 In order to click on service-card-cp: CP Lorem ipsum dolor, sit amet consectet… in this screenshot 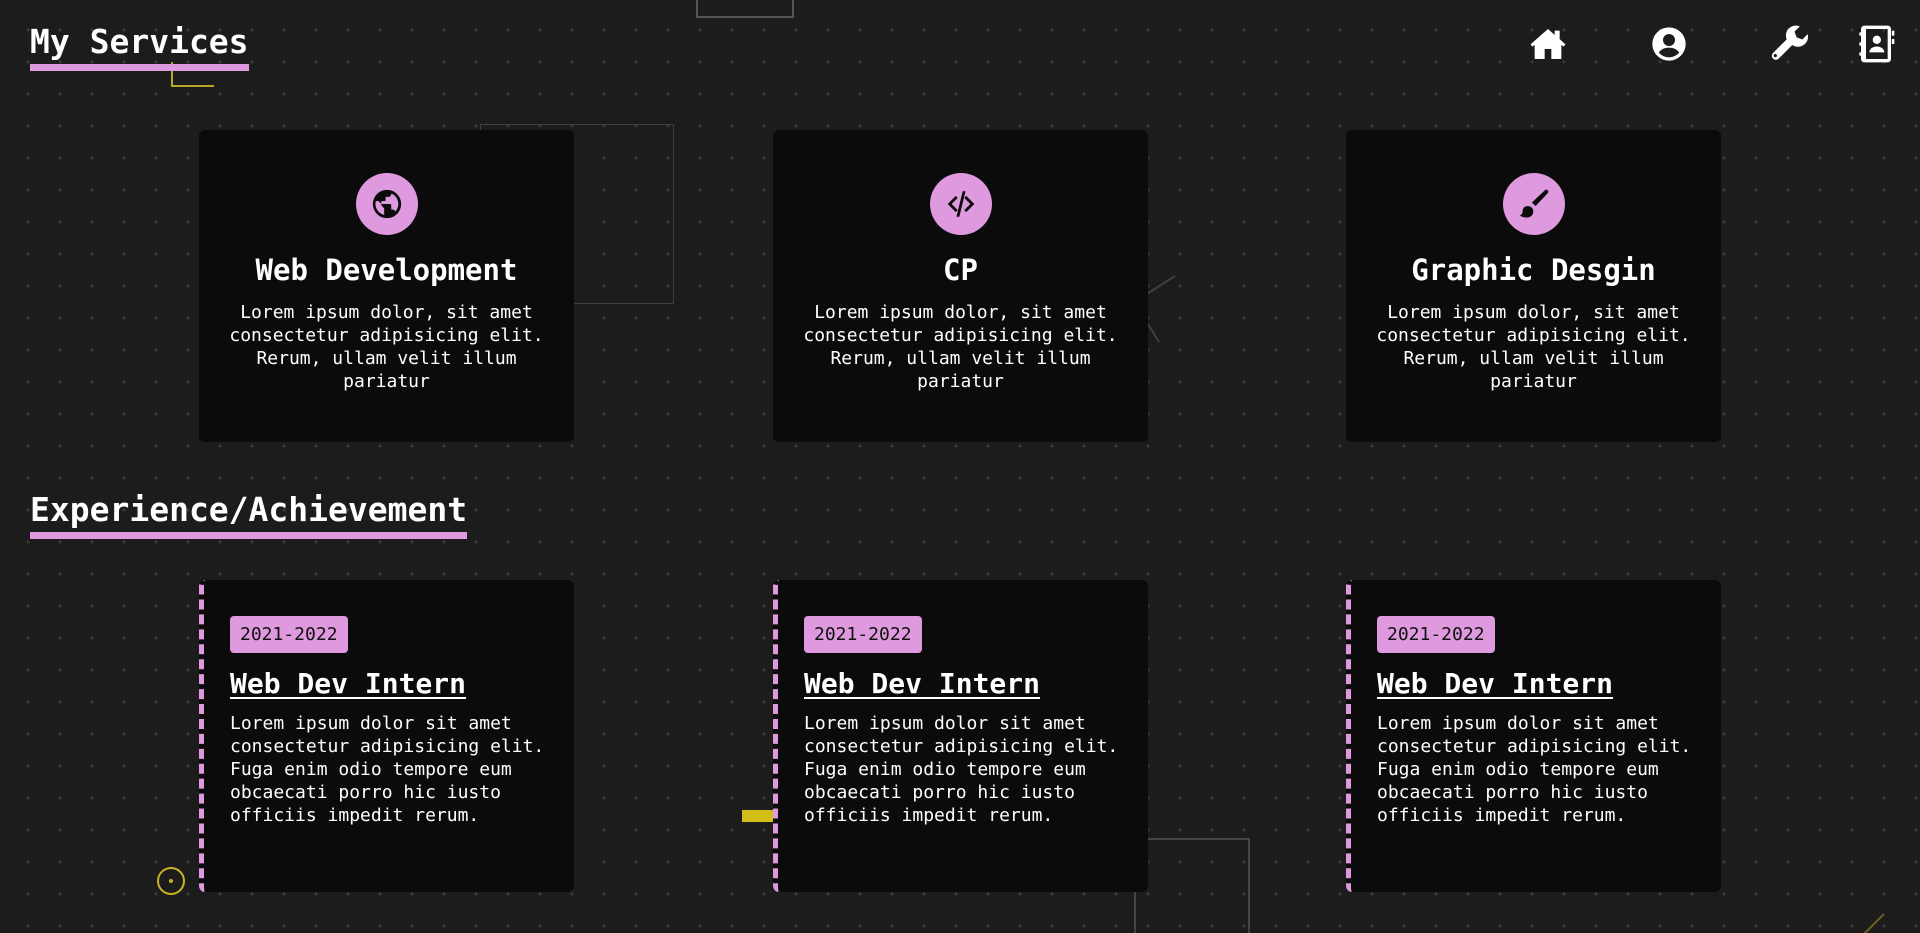, I will do `click(960, 286)`.